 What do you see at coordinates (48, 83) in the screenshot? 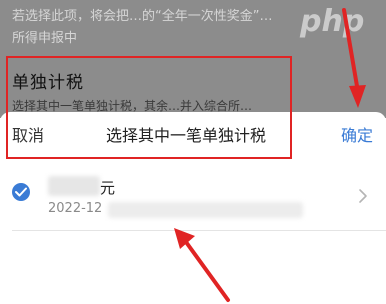
I see `background-heading: 单独计税` at bounding box center [48, 83].